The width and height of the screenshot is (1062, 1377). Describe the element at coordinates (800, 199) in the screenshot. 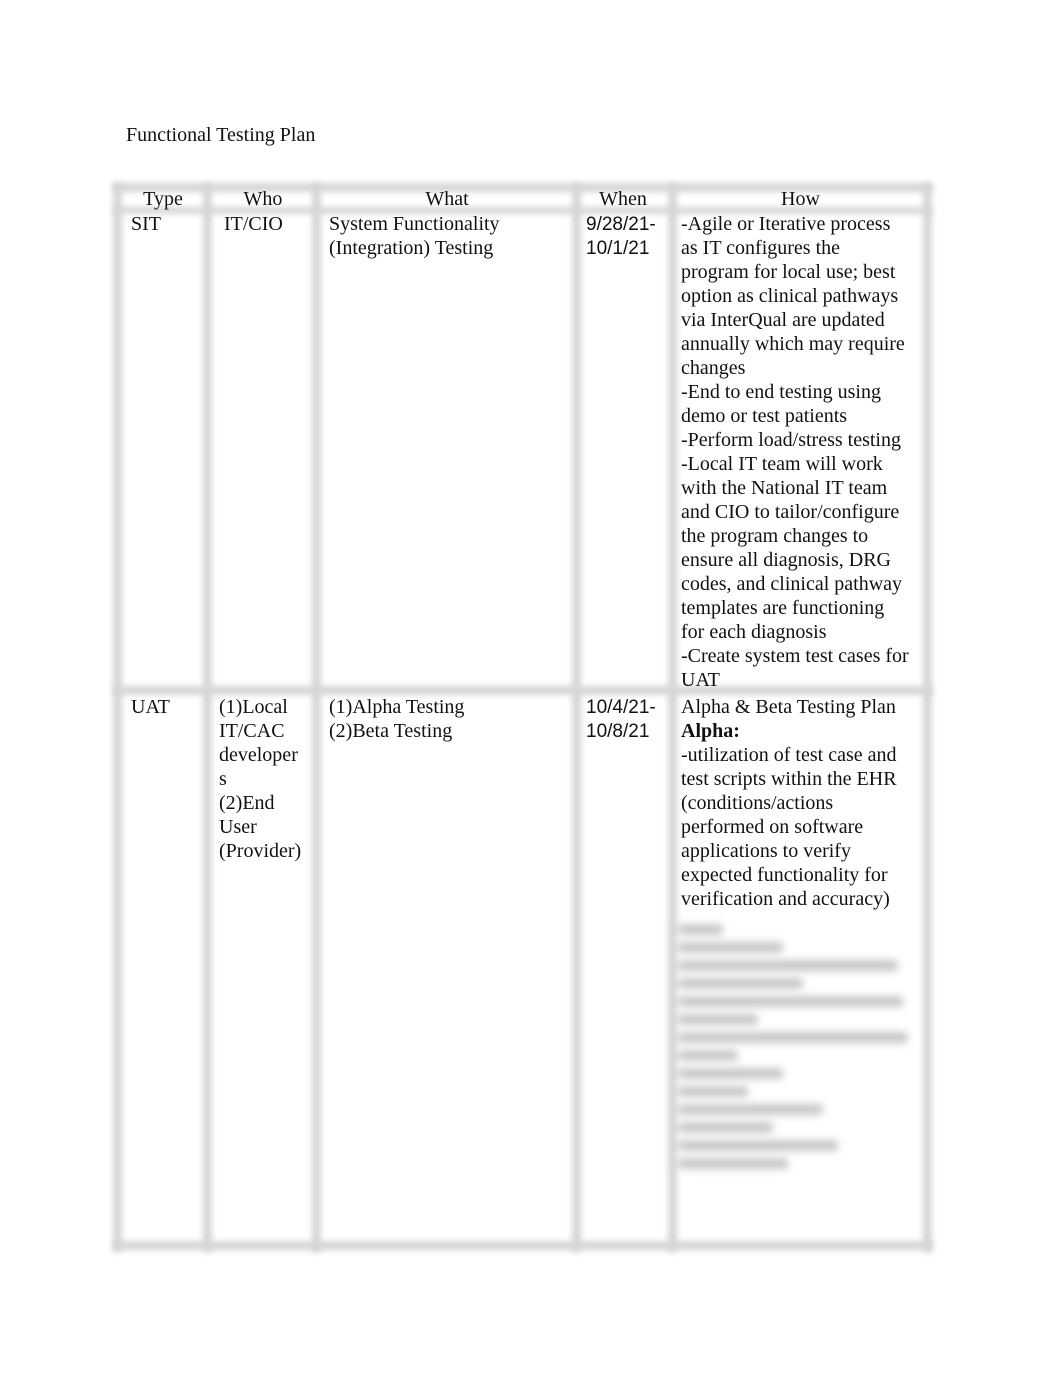

I see `header-how: How` at that location.